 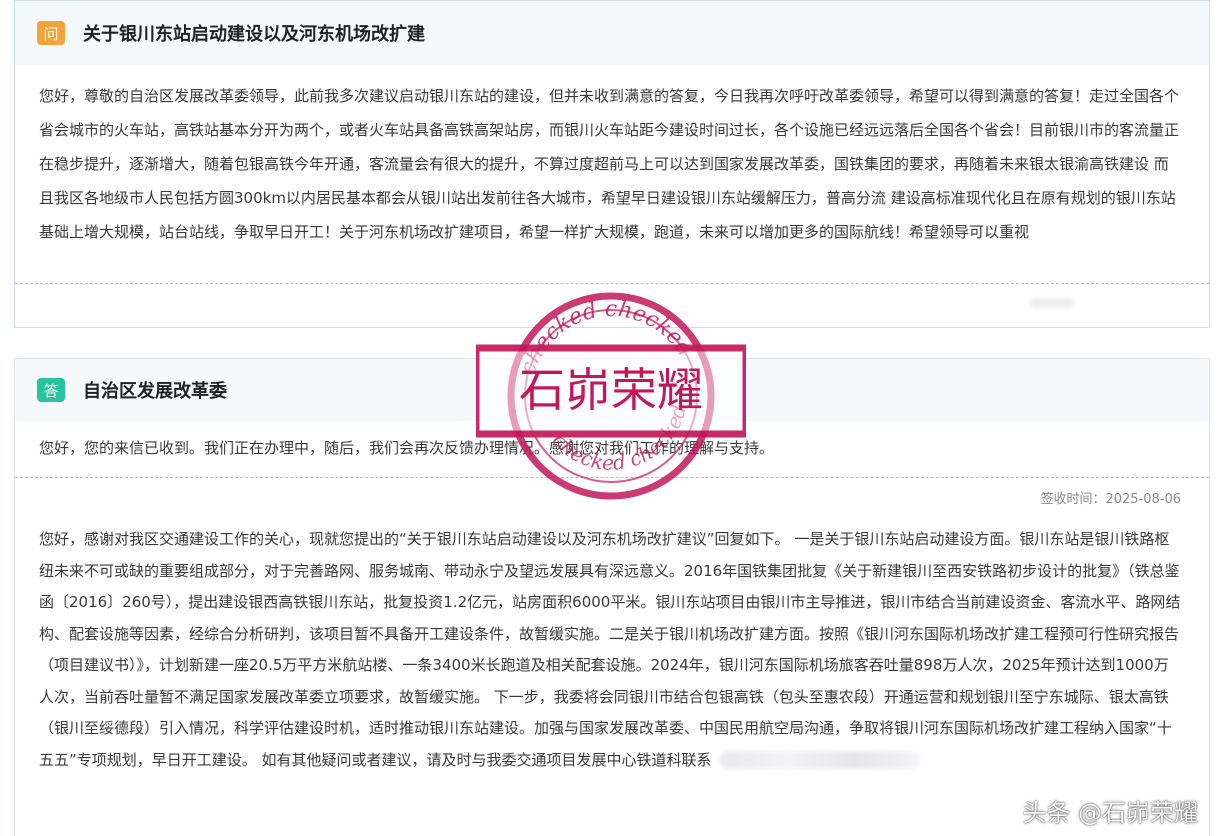 I want to click on answer-org: 自治区发展改革委, so click(x=155, y=391).